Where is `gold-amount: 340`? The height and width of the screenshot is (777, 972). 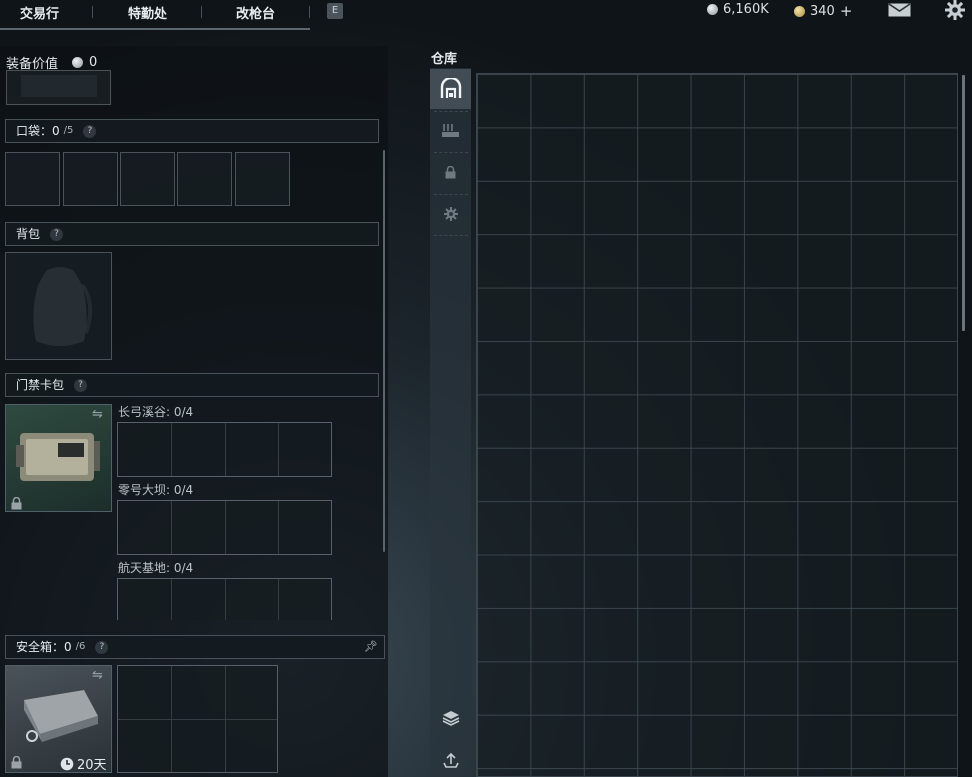
gold-amount: 340 is located at coordinates (822, 11).